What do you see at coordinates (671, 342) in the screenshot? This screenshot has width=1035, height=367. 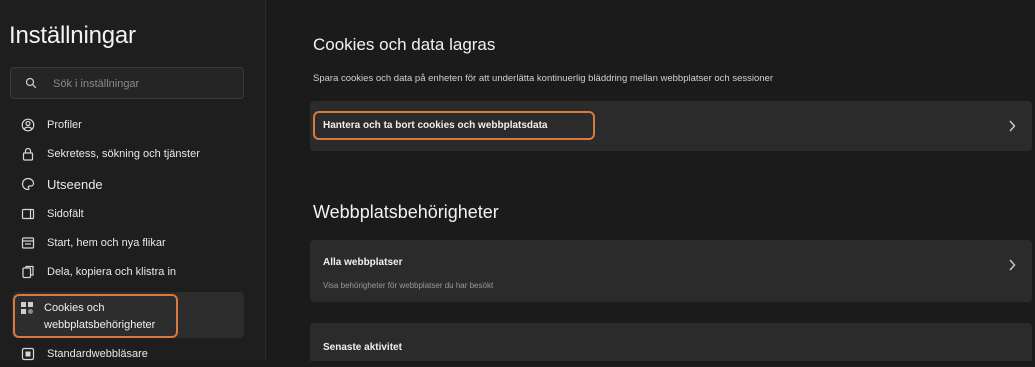 I see `recent-activity-card` at bounding box center [671, 342].